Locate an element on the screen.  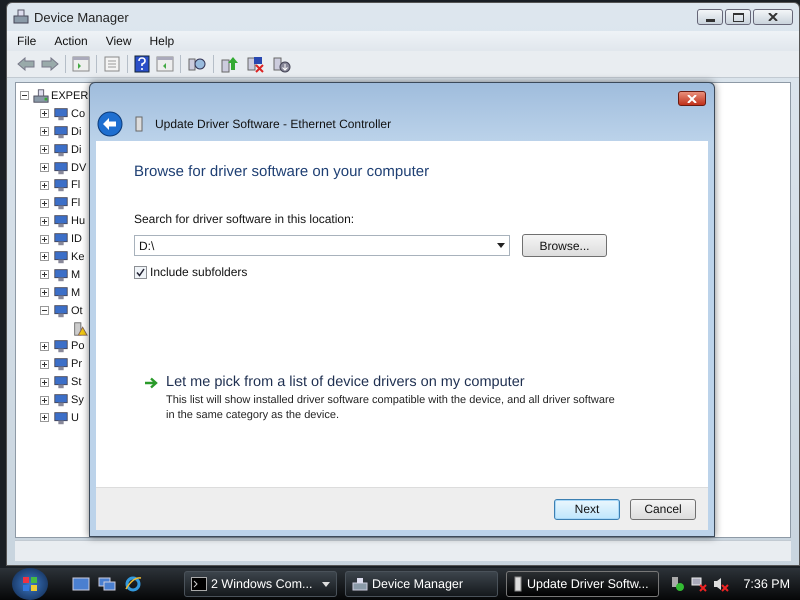
tree-item: Ke is located at coordinates (77, 256).